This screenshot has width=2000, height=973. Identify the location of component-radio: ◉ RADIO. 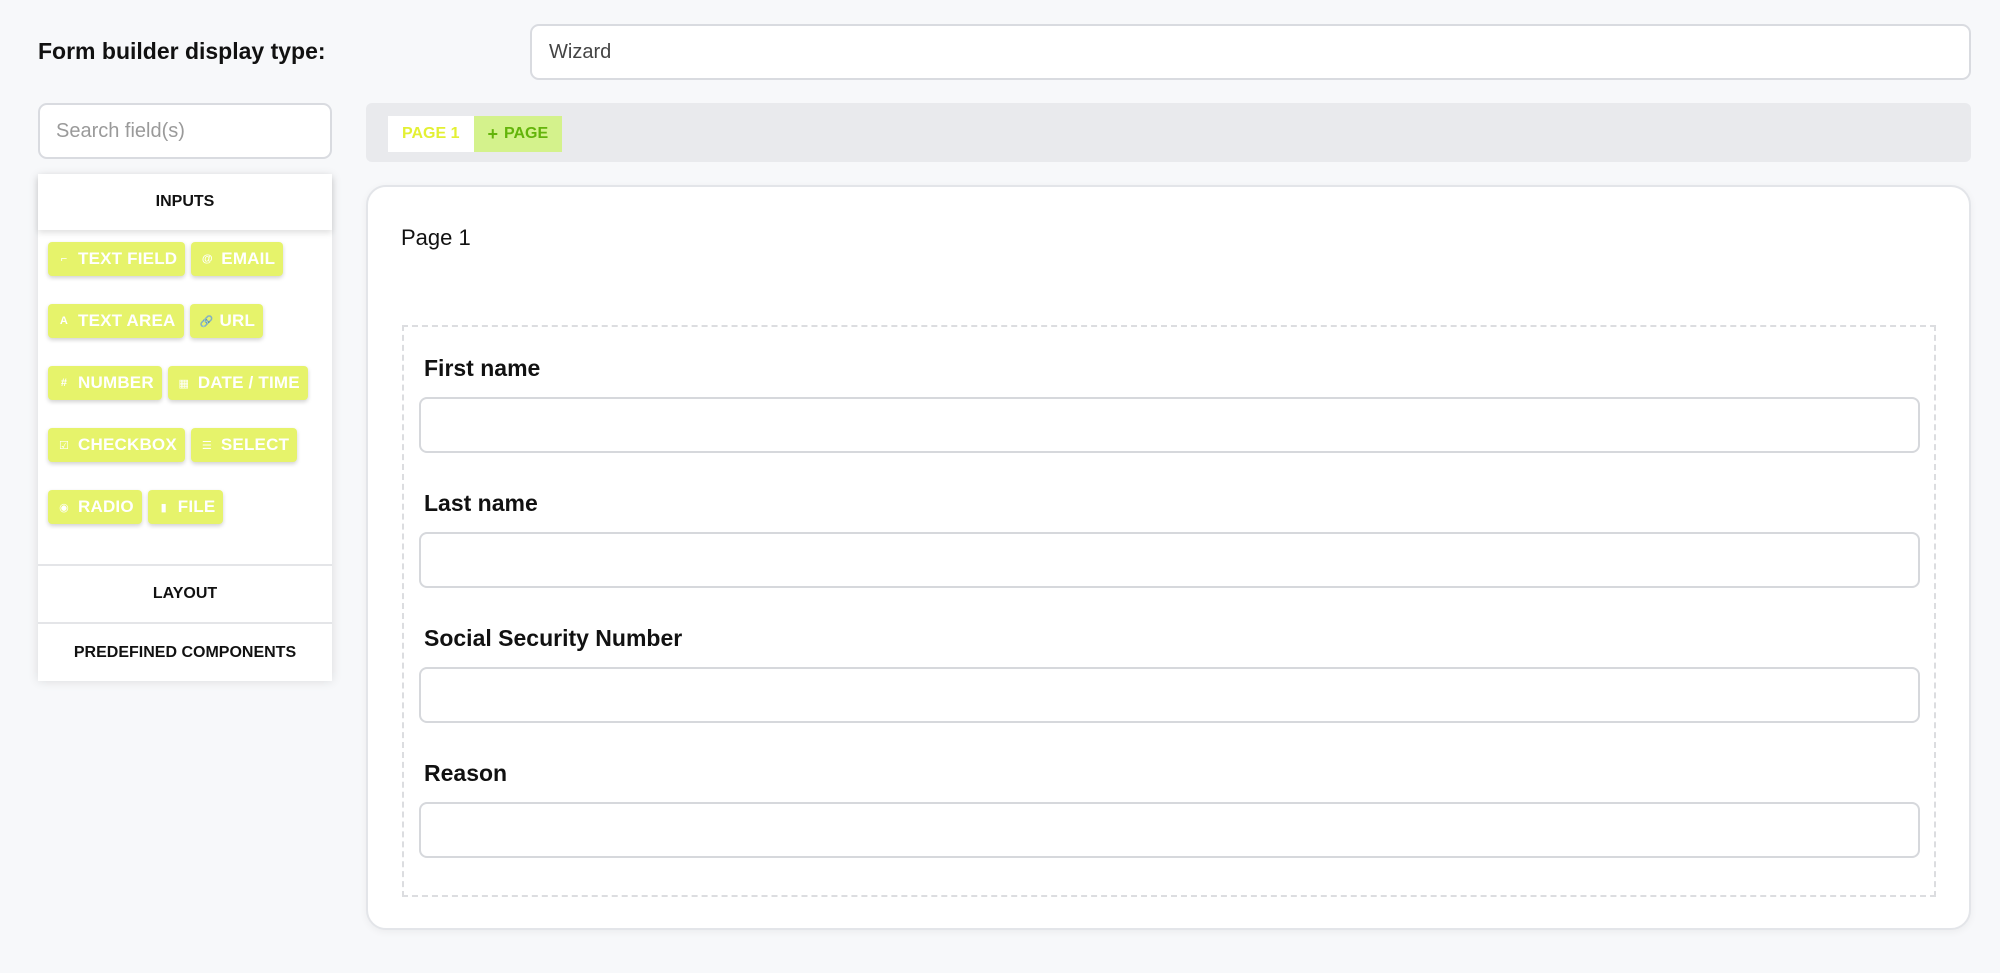
(95, 507).